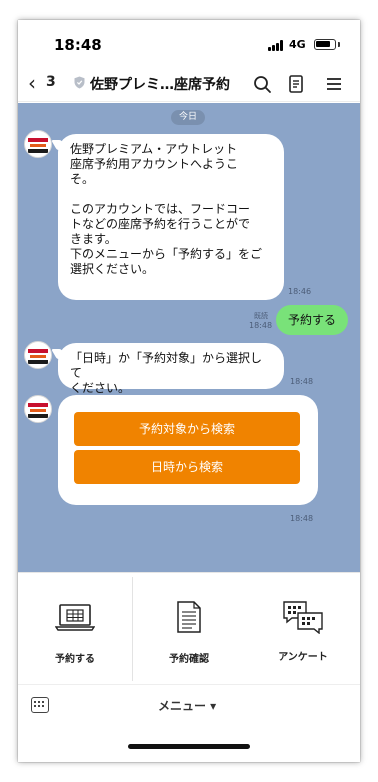 The height and width of the screenshot is (782, 378). What do you see at coordinates (297, 44) in the screenshot?
I see `network-label: 4G` at bounding box center [297, 44].